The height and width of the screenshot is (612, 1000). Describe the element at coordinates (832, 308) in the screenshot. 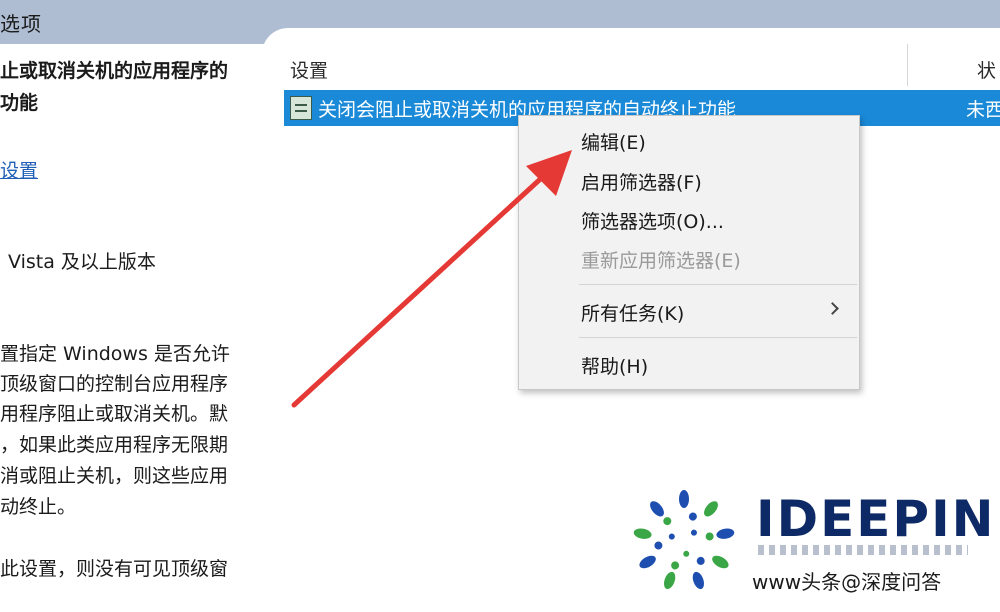

I see `chevron-right-icon` at that location.